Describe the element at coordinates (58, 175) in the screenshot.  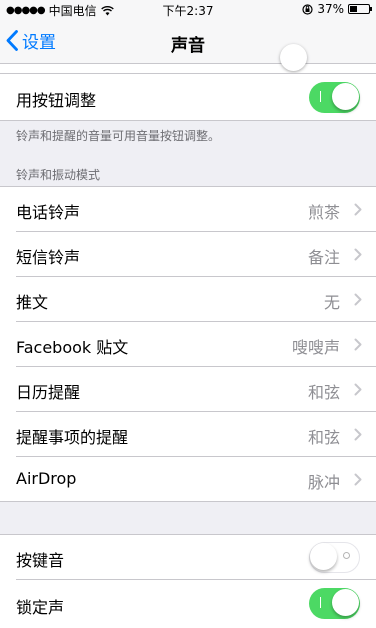
I see `section-header: 铃声和振动模式` at that location.